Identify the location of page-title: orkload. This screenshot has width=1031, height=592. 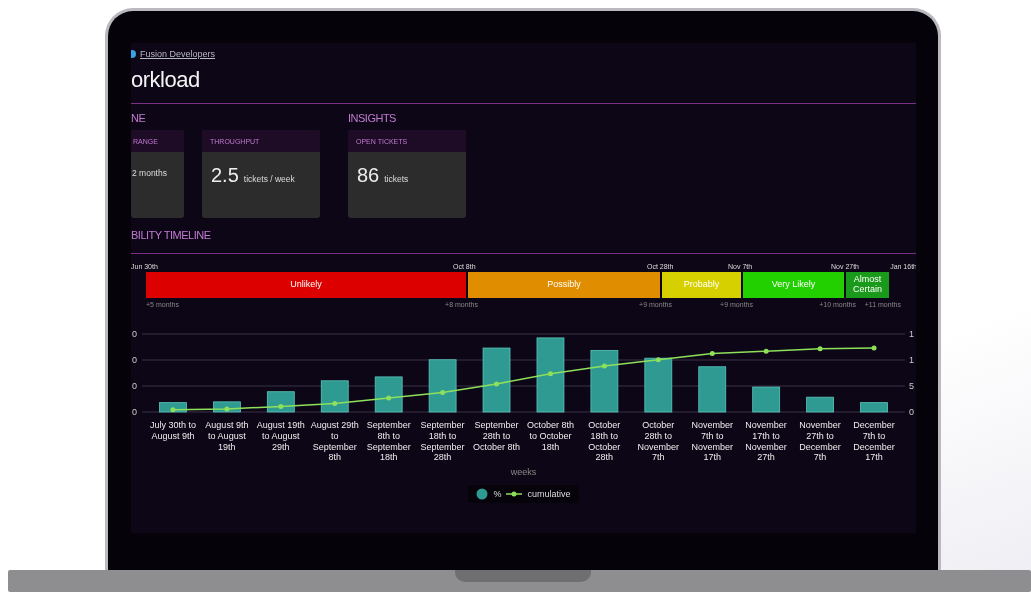
(166, 80).